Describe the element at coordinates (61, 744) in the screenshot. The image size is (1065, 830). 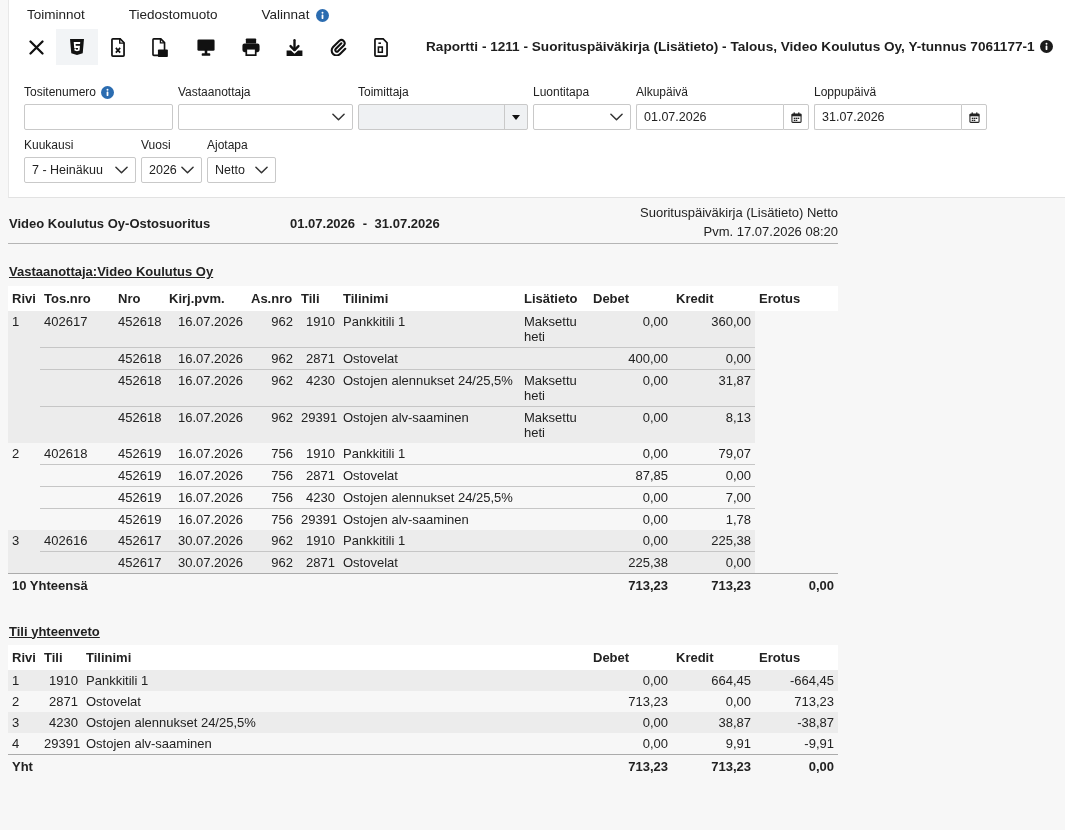
I see `table-cell: 29391` at that location.